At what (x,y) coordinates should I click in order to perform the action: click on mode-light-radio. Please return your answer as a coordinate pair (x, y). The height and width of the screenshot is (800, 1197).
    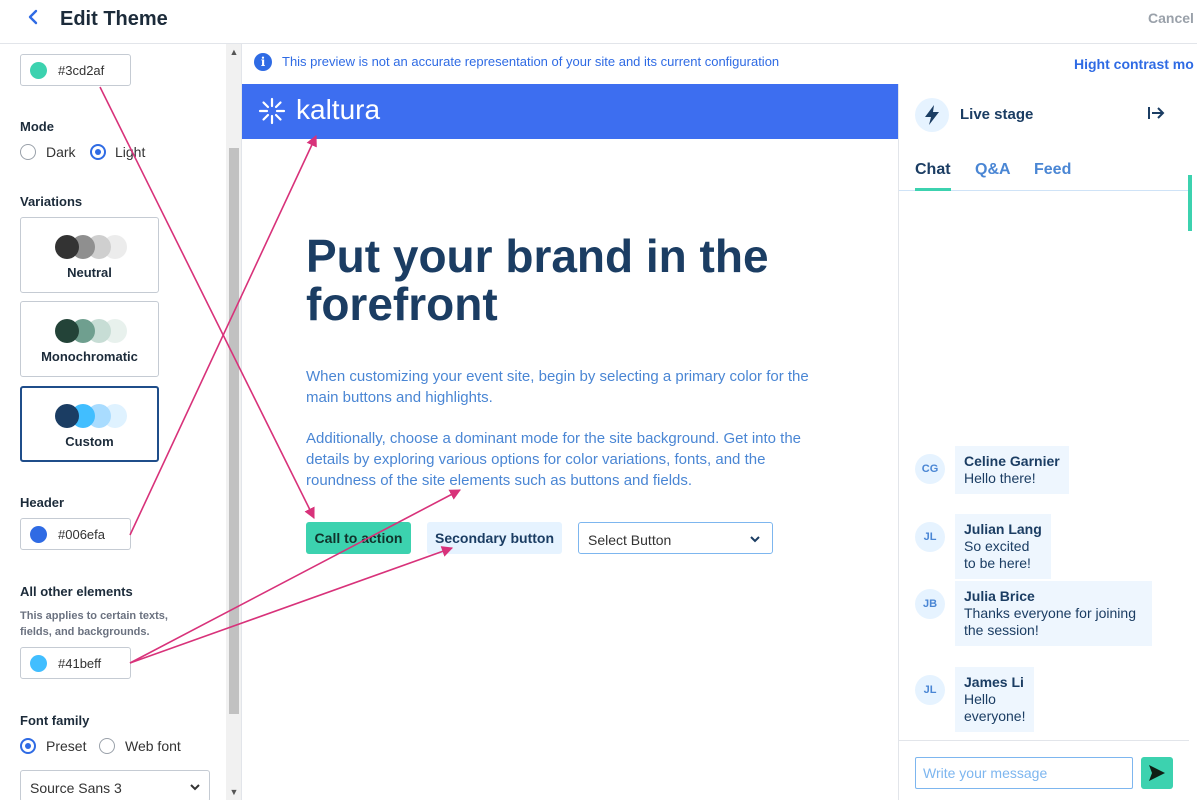
    Looking at the image, I should click on (98, 152).